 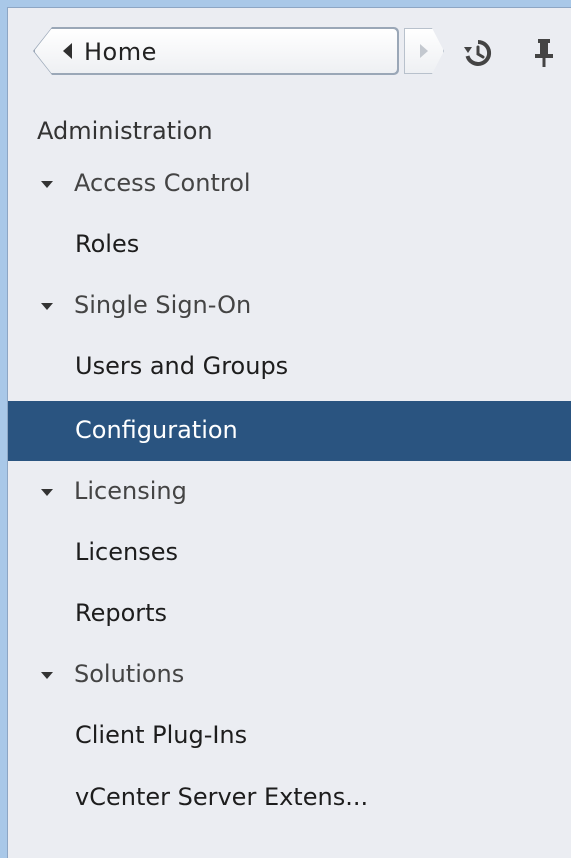 What do you see at coordinates (544, 53) in the screenshot?
I see `pin-icon` at bounding box center [544, 53].